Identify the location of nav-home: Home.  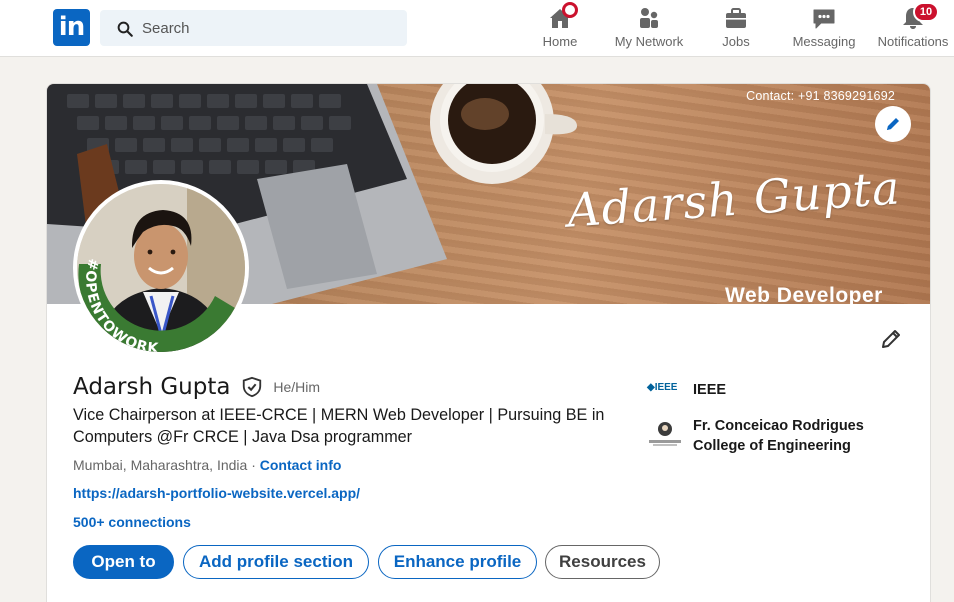
(560, 27).